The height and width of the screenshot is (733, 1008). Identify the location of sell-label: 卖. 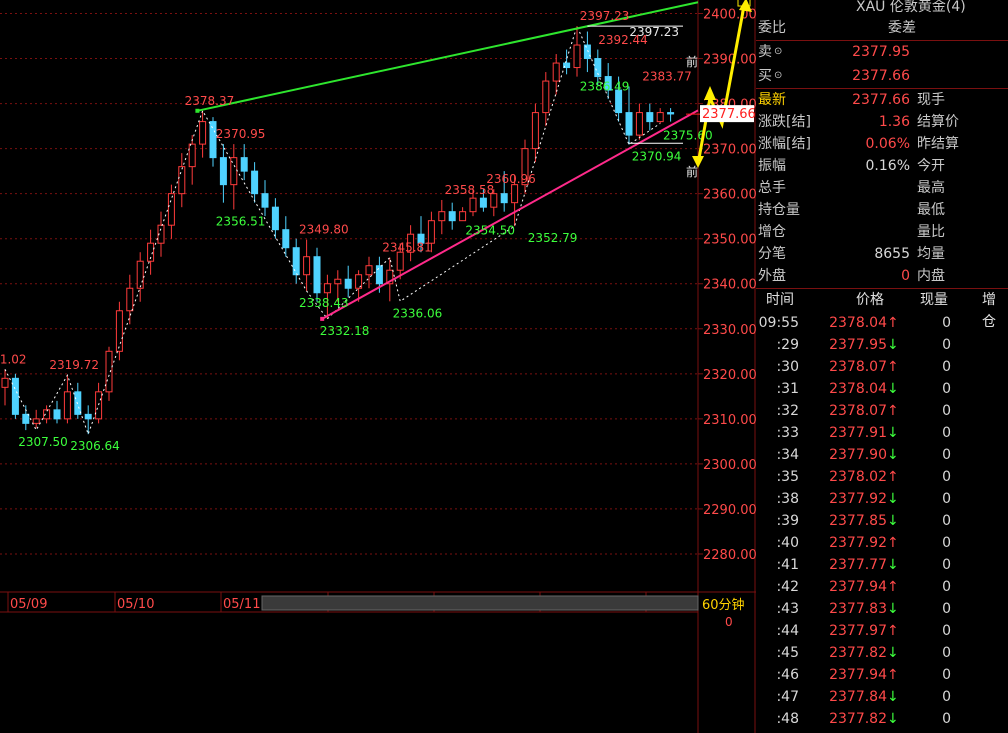
(765, 52).